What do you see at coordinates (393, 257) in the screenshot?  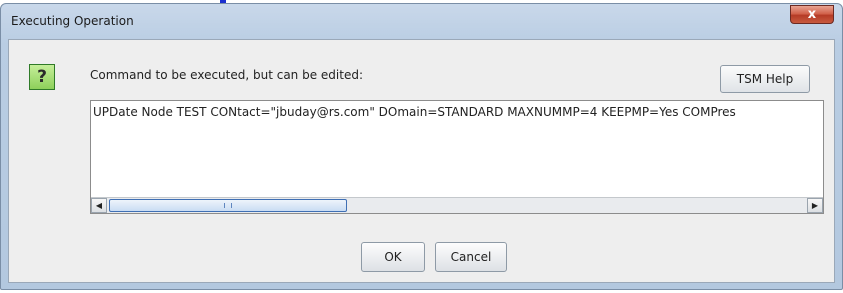 I see `ok-button: OK` at bounding box center [393, 257].